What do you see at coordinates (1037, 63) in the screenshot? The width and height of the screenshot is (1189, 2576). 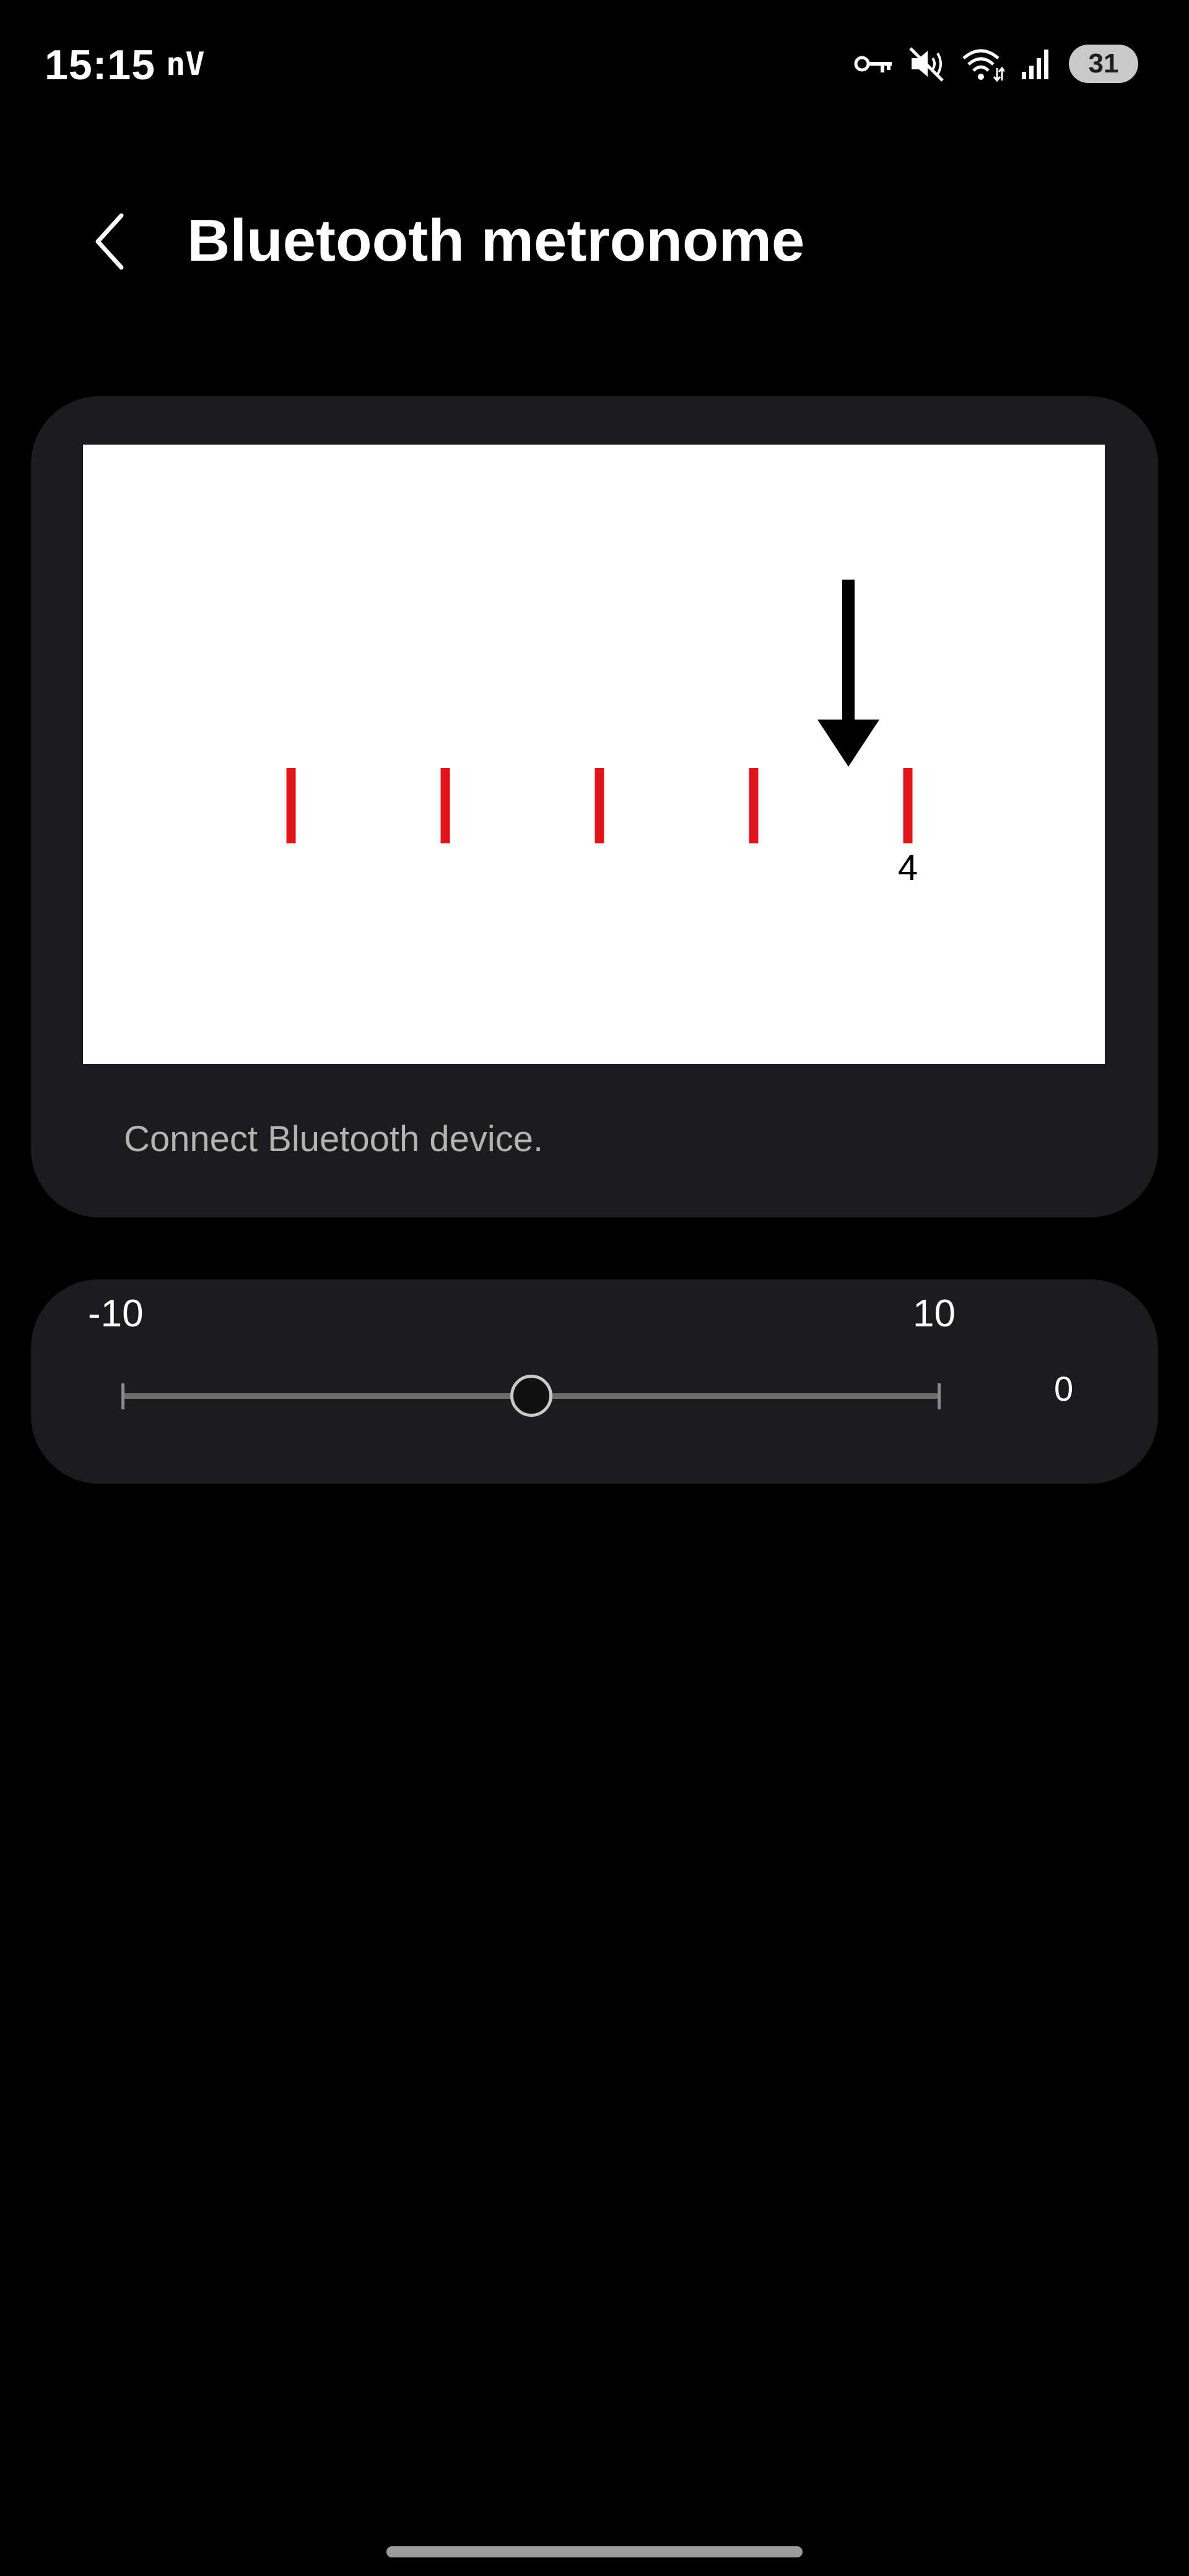 I see `signal-icon` at bounding box center [1037, 63].